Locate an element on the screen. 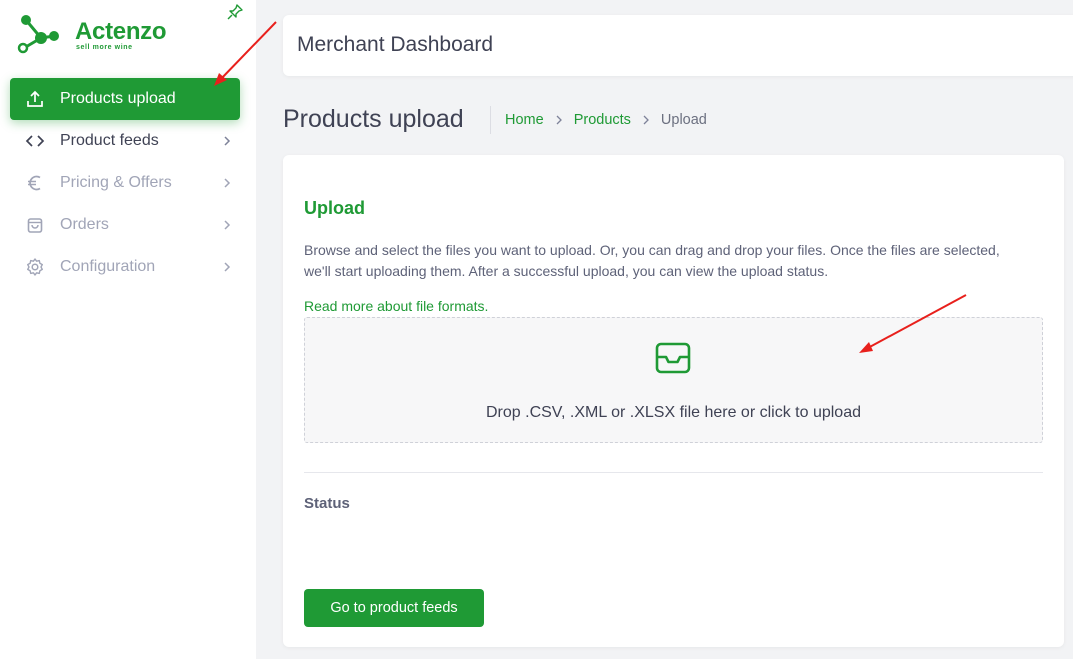  sidebar-item-configuration: Configuration is located at coordinates (125, 267).